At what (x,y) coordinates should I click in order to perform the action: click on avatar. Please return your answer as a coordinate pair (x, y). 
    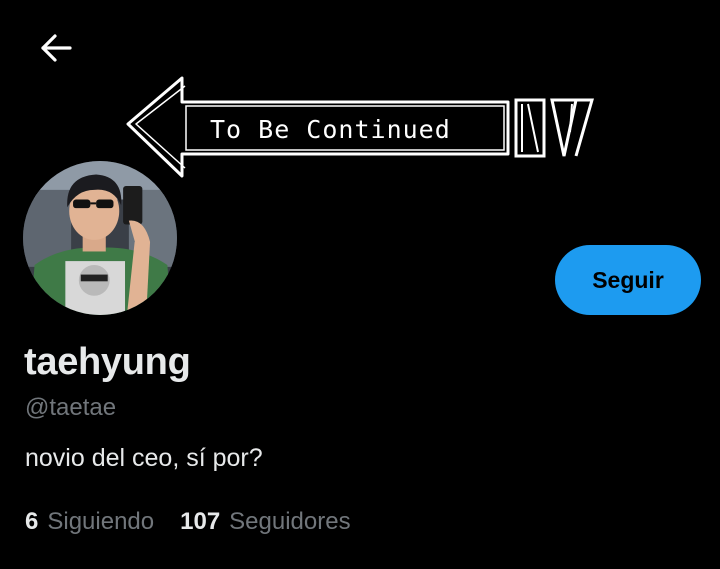
    Looking at the image, I should click on (100, 238).